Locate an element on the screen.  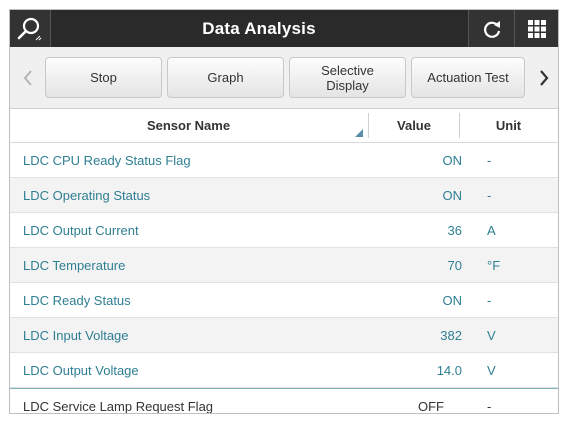
sensor-name: LDC Ready Status is located at coordinates (77, 300).